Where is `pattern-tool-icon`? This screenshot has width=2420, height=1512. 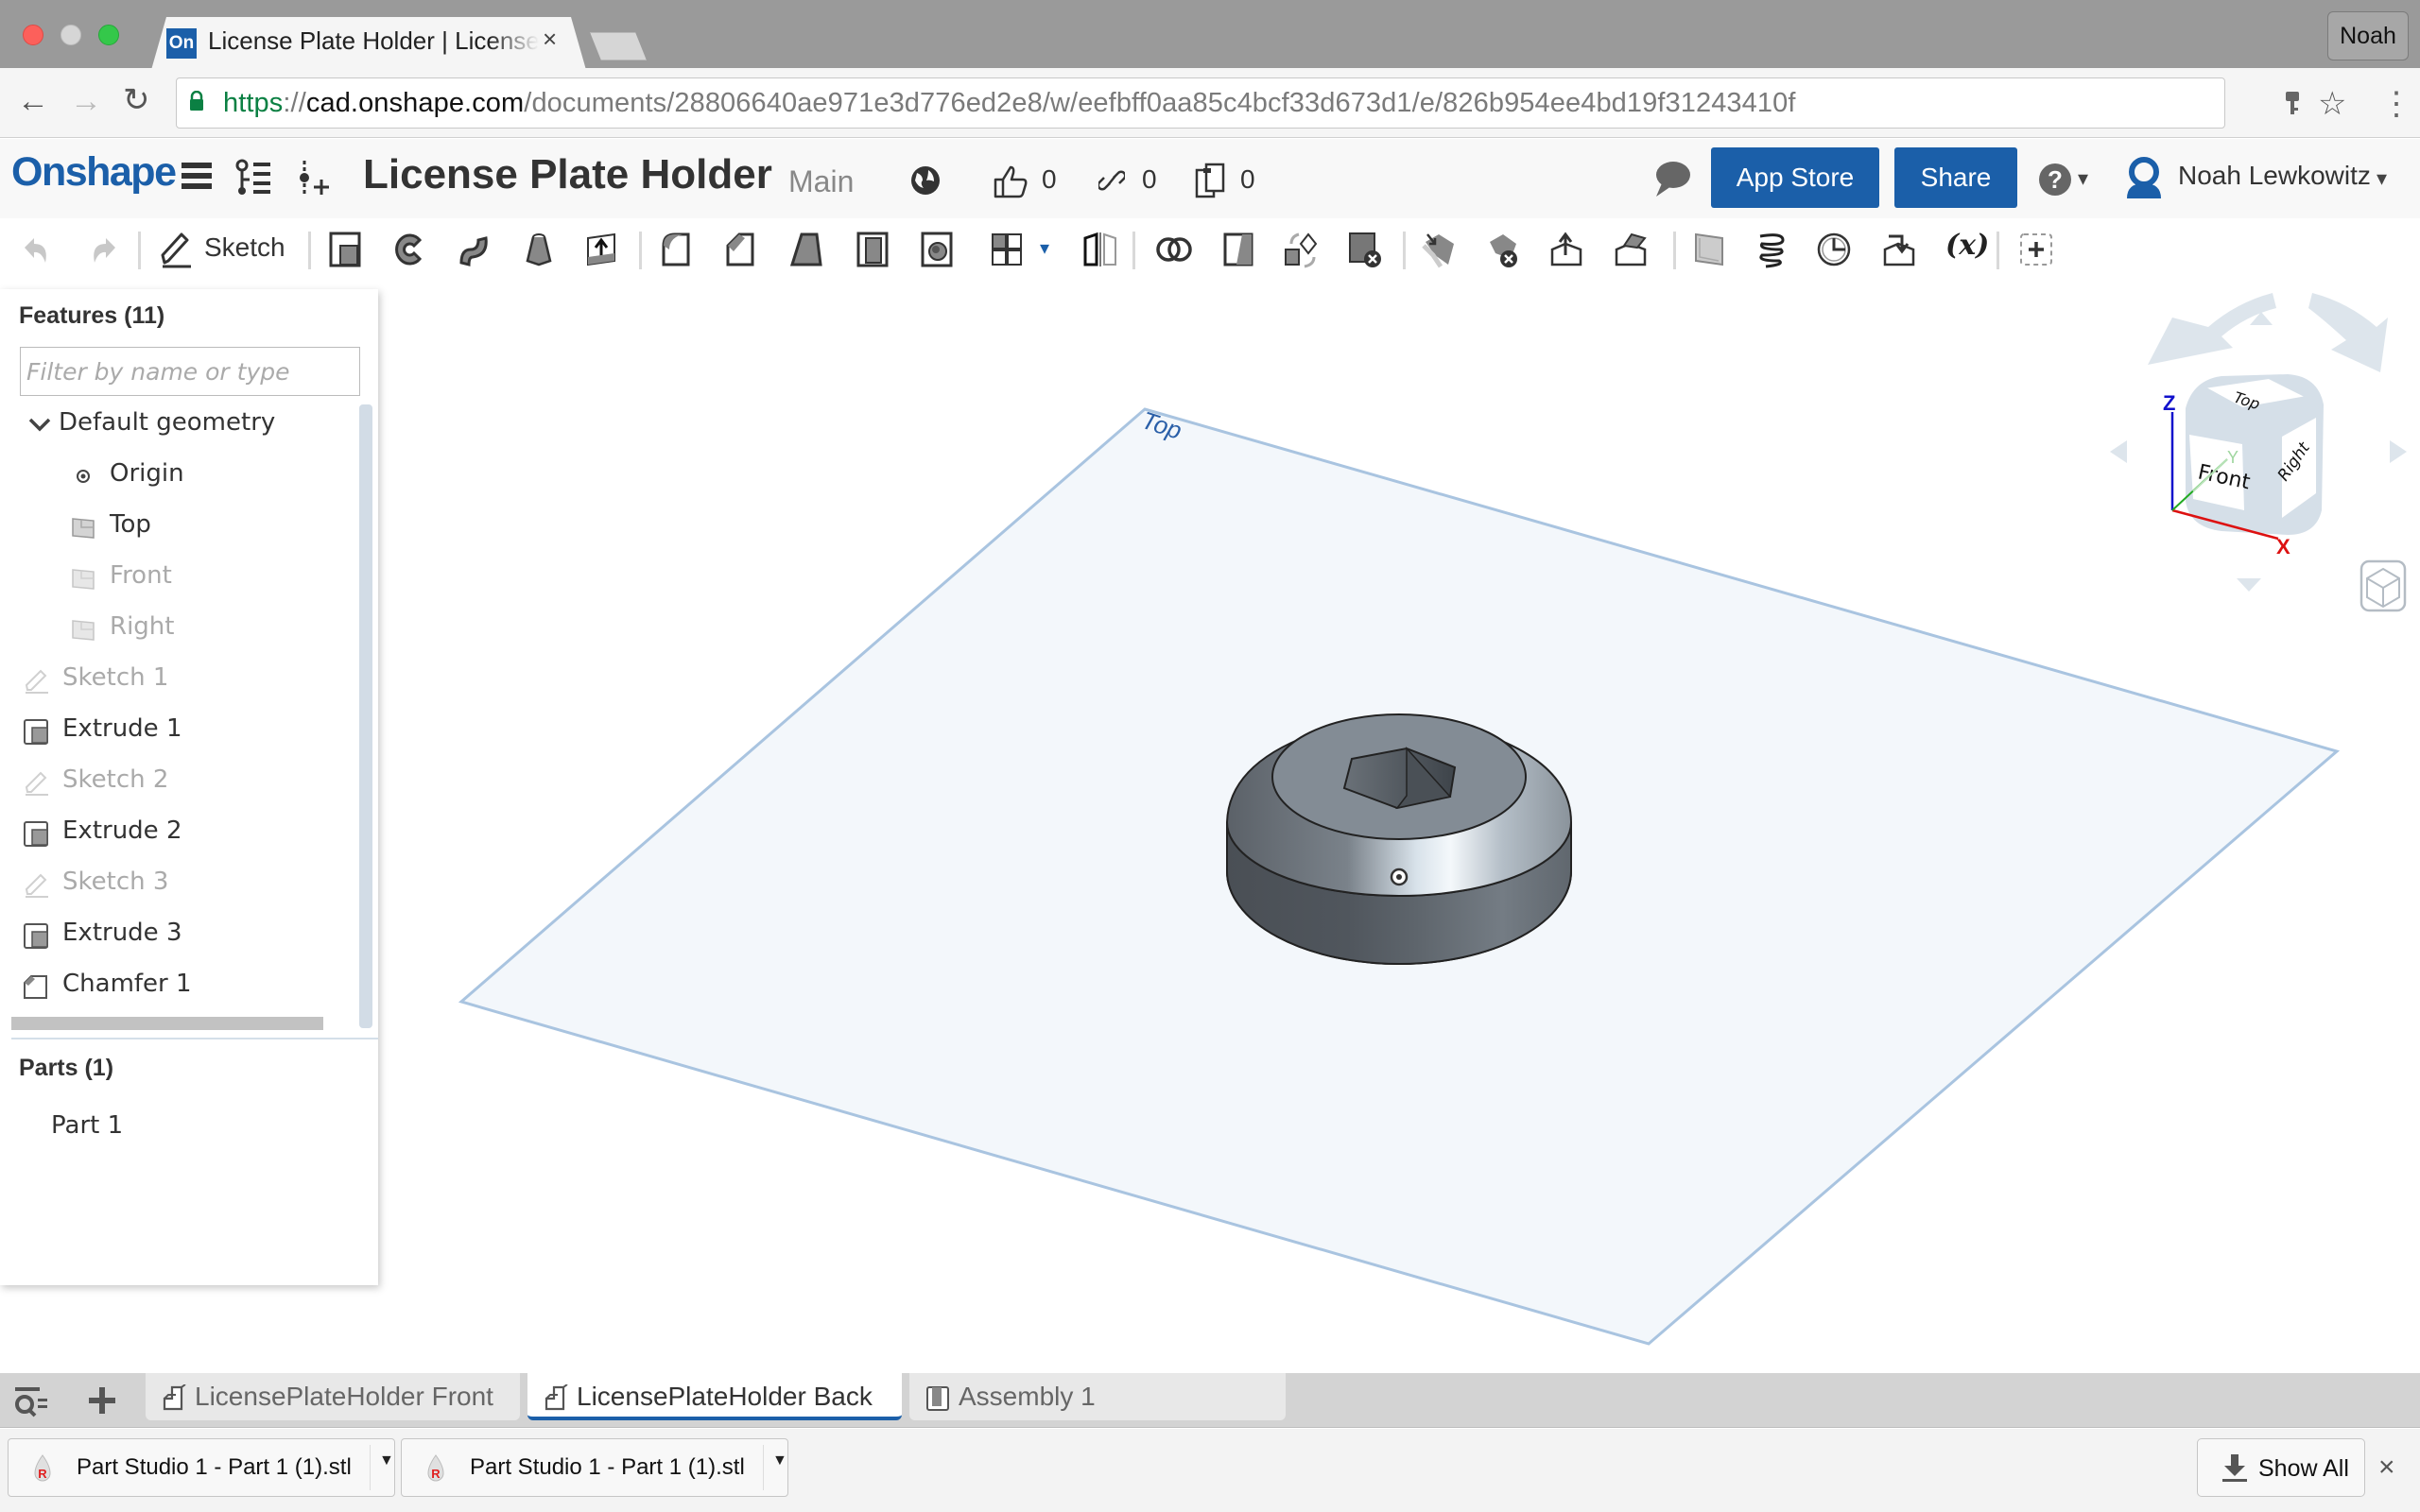
pattern-tool-icon is located at coordinates (1008, 249).